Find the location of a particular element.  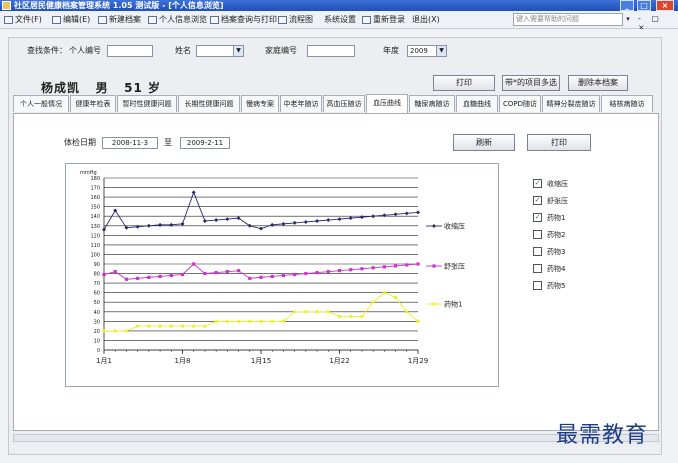

window-title: 社区居民健康档案管理系统 1.05 测试版 - [个人信息浏览] is located at coordinates (119, 5).